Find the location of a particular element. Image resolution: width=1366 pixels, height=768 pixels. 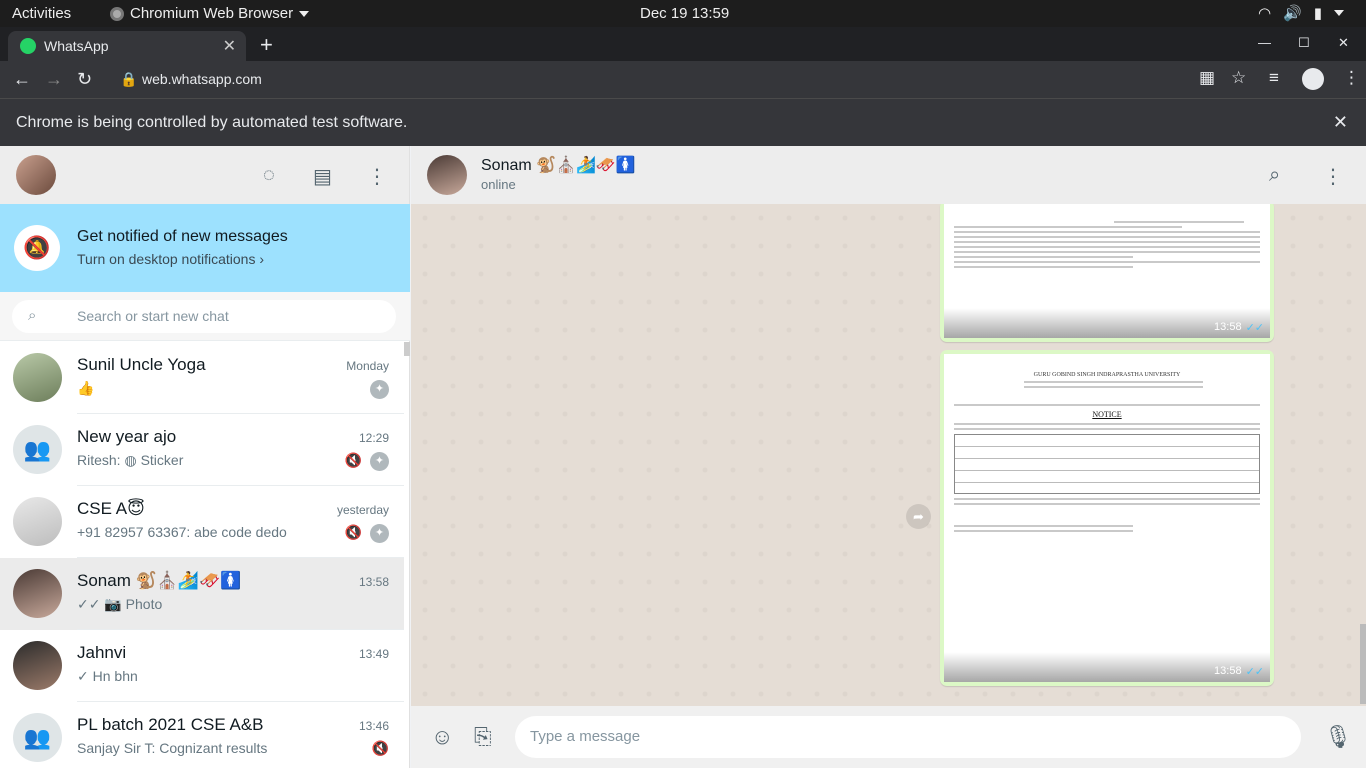

activities-button: Activities is located at coordinates (41, 13).